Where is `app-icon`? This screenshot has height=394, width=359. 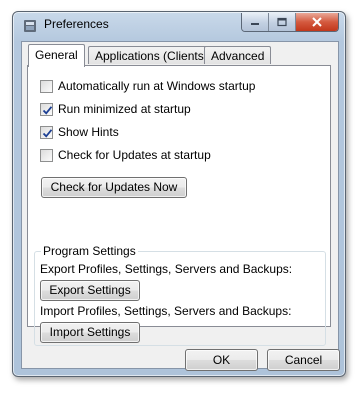
app-icon is located at coordinates (30, 26).